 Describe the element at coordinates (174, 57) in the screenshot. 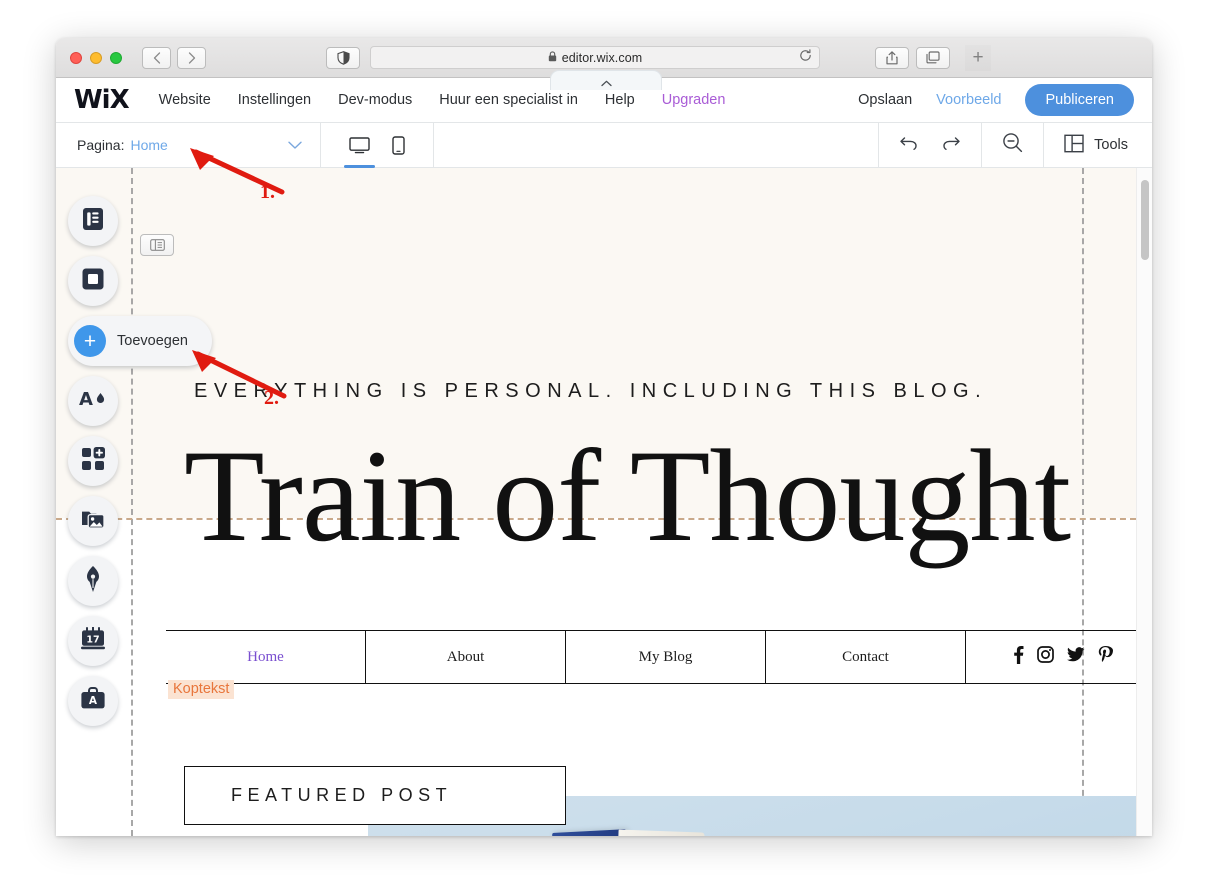

I see `navigation-buttons` at that location.